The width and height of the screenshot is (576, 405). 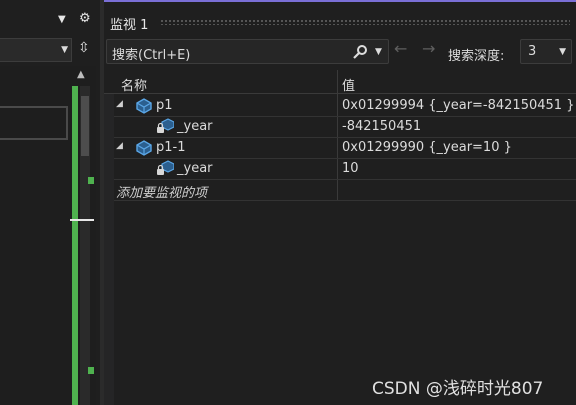 What do you see at coordinates (129, 25) in the screenshot?
I see `watch-title: 监视 1` at bounding box center [129, 25].